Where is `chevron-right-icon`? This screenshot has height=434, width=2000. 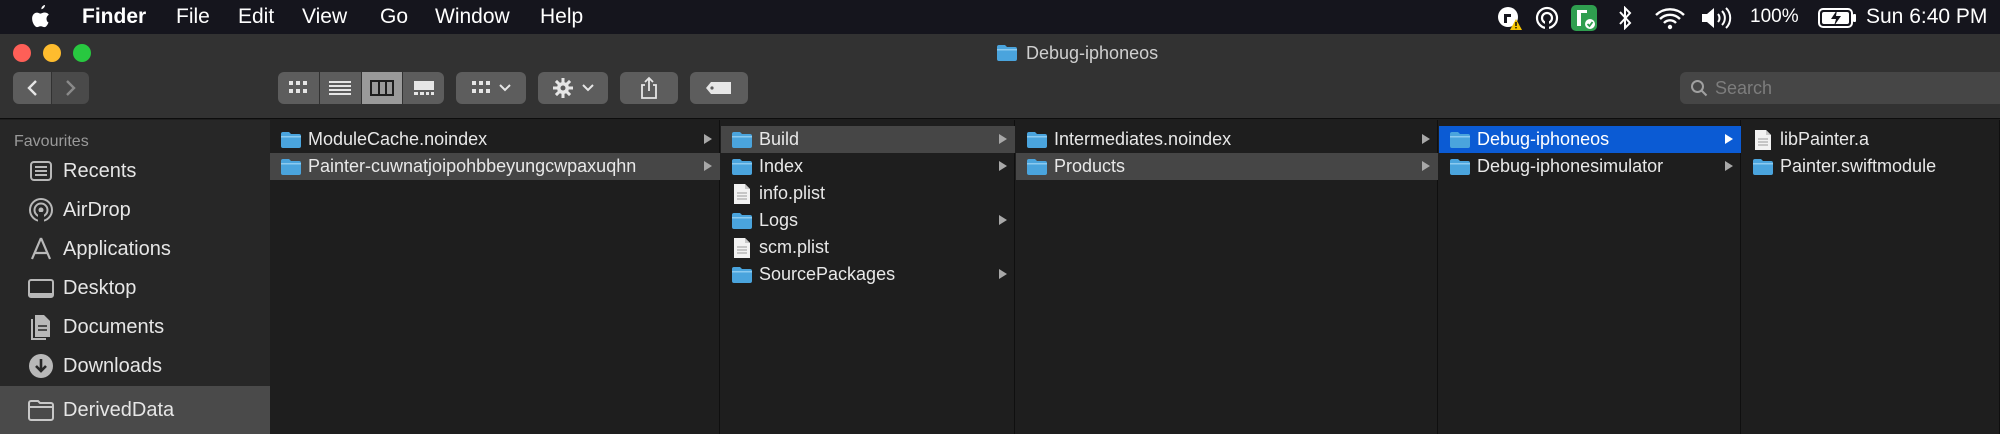 chevron-right-icon is located at coordinates (70, 88).